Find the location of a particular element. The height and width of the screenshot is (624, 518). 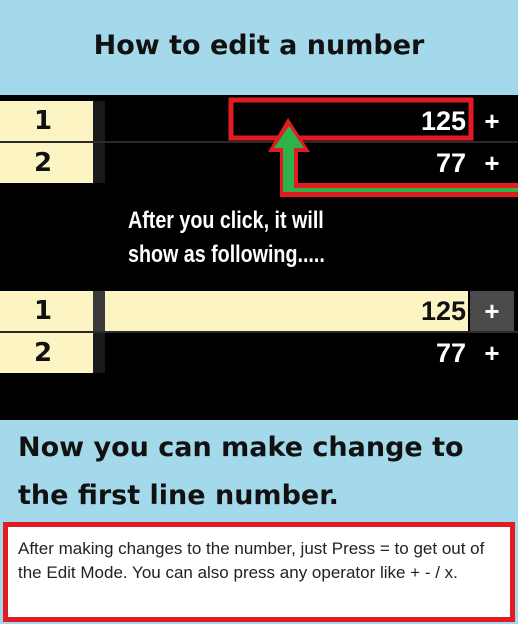

list-item: 1 125 + is located at coordinates (259, 311).